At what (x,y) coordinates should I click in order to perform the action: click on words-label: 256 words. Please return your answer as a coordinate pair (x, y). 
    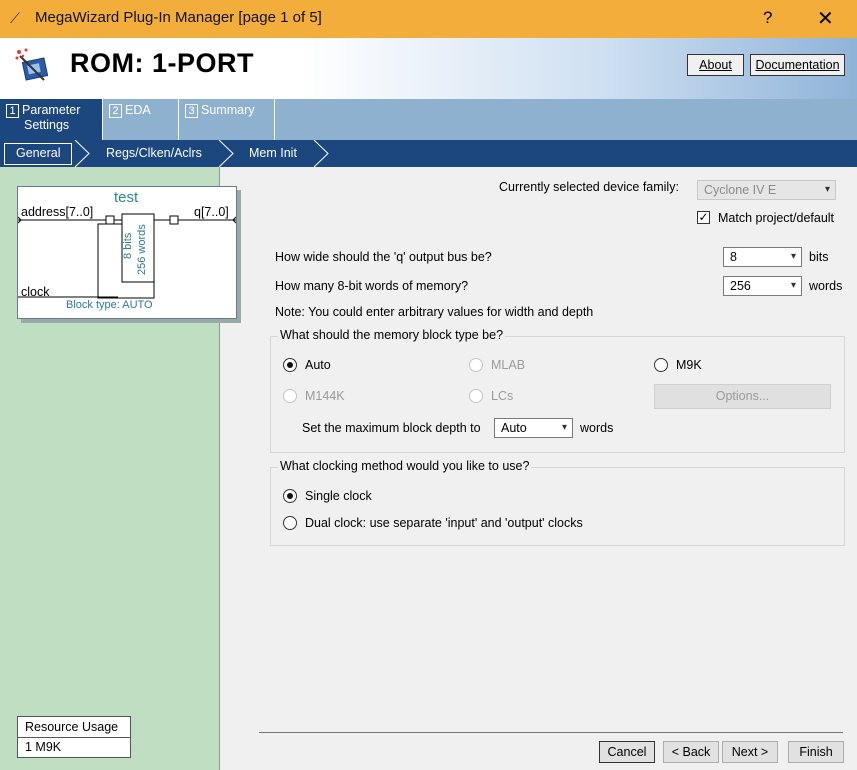
    Looking at the image, I should click on (142, 249).